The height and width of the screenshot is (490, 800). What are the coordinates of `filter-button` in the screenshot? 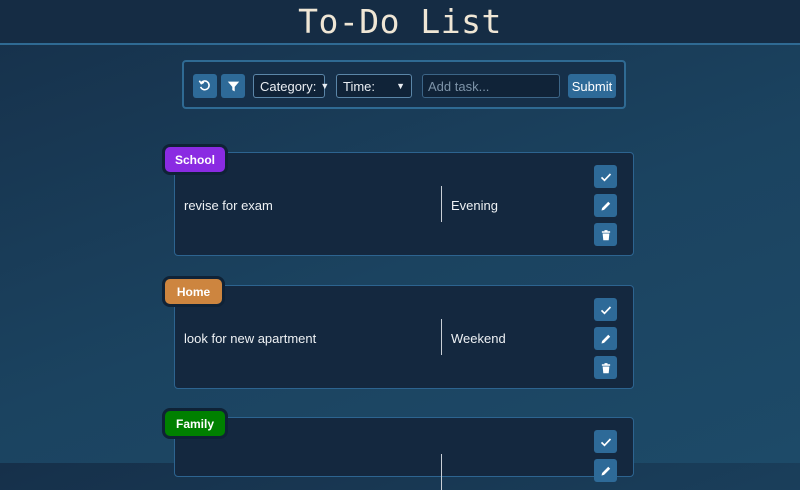 It's located at (233, 86).